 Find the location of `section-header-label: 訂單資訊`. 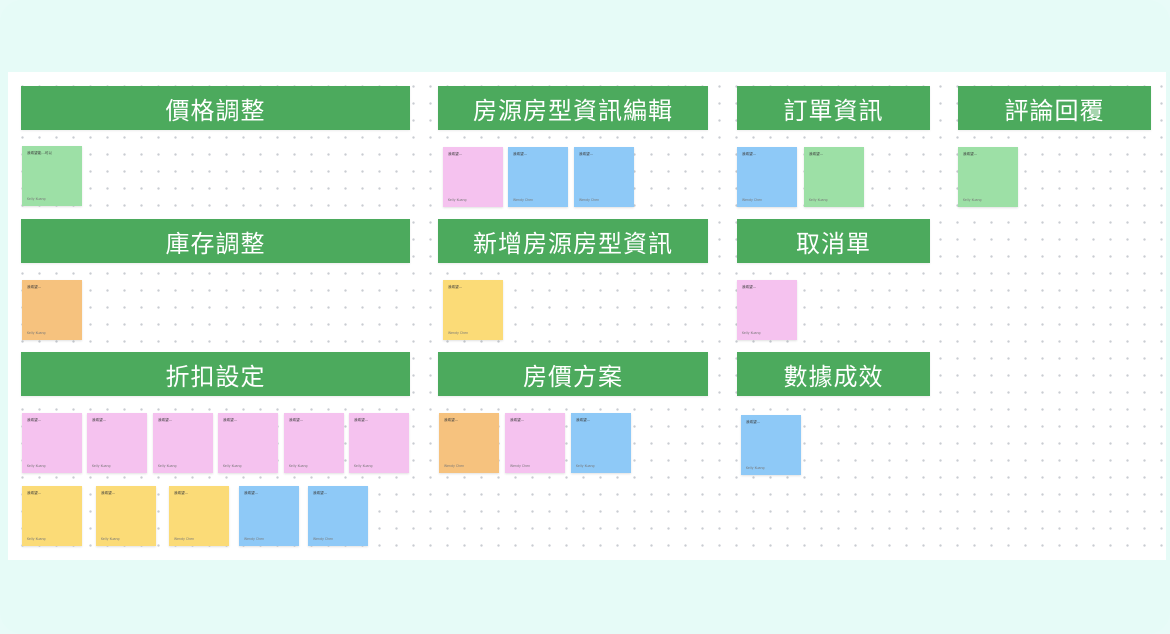

section-header-label: 訂單資訊 is located at coordinates (833, 110).